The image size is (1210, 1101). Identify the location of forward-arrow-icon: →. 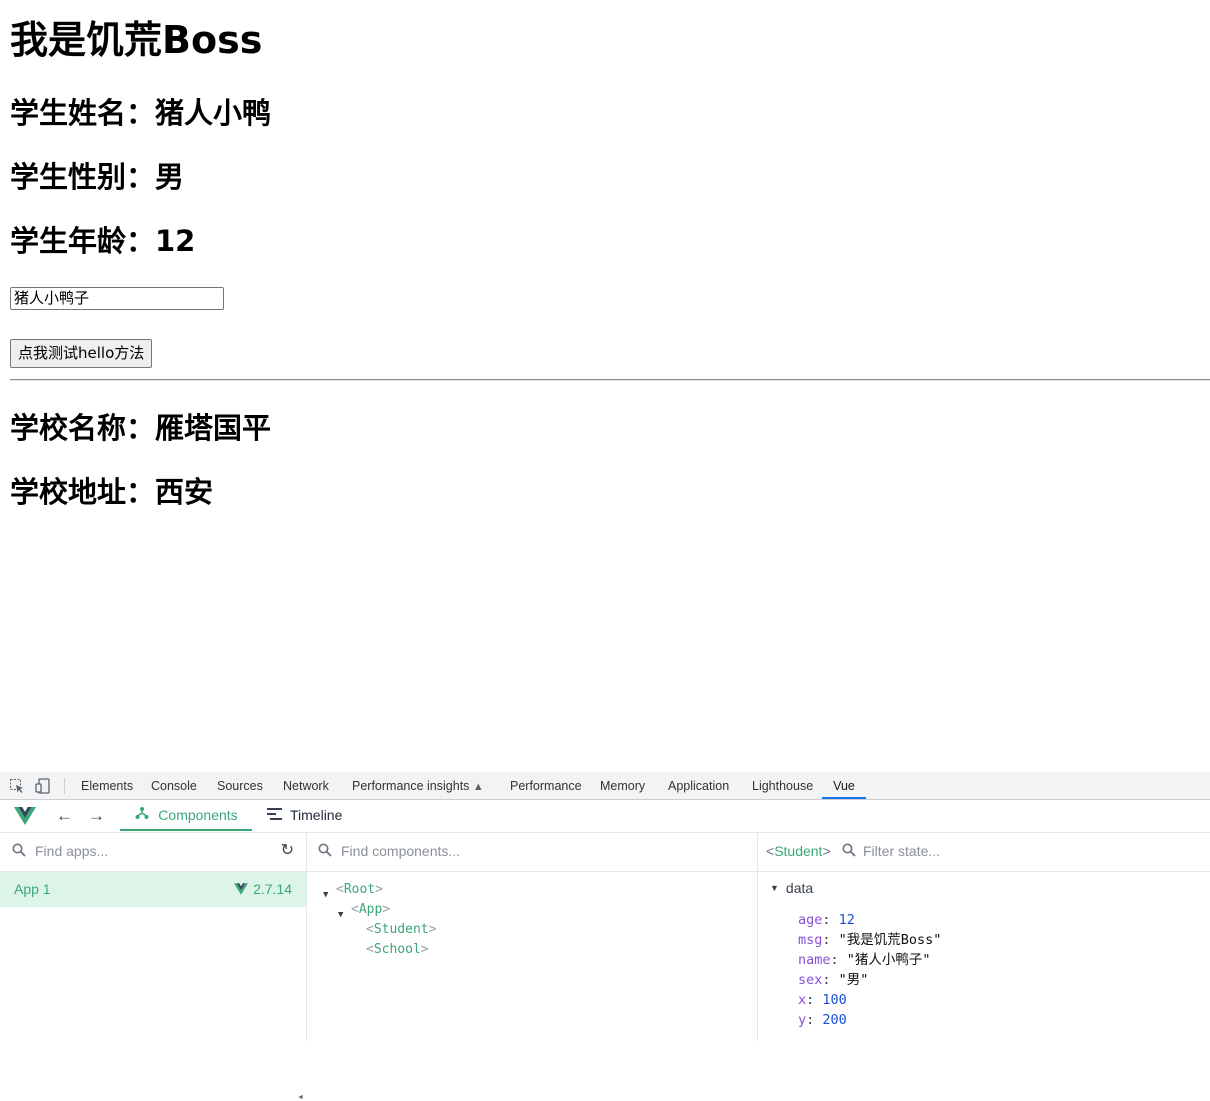
(96, 816).